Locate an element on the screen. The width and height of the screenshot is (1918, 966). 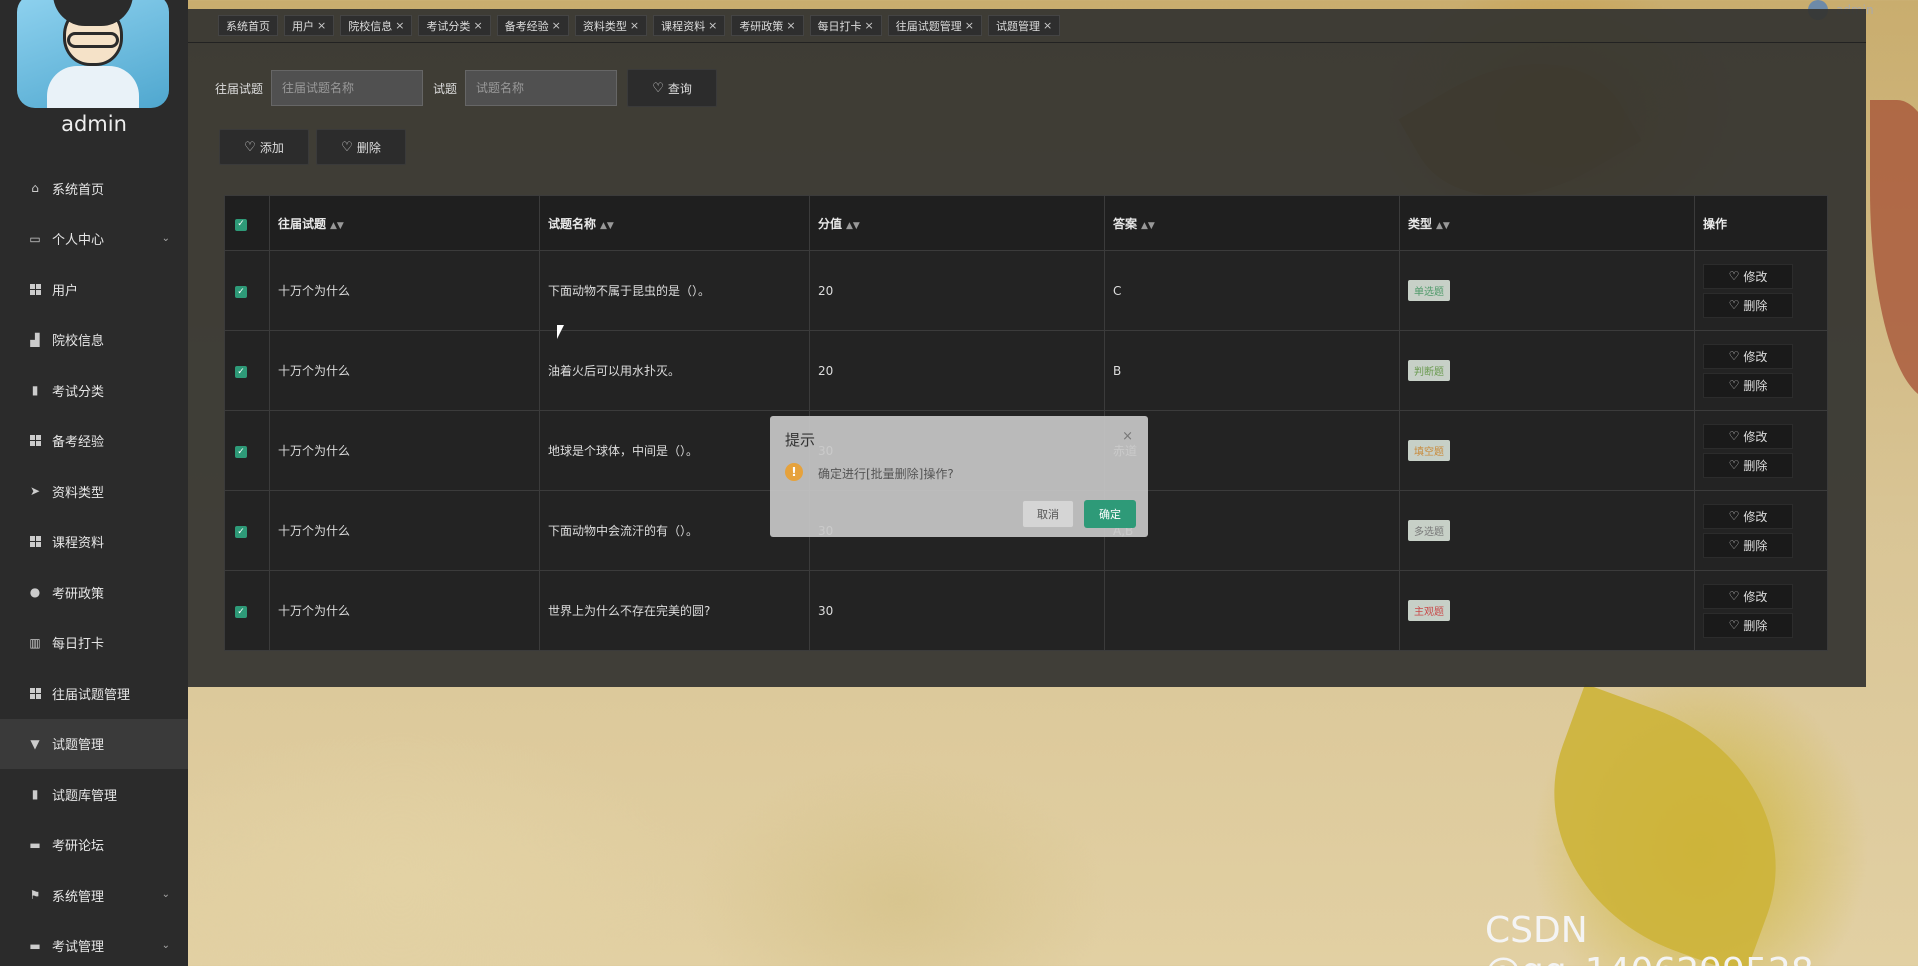
query-button: ♡ 查询 is located at coordinates (672, 88).